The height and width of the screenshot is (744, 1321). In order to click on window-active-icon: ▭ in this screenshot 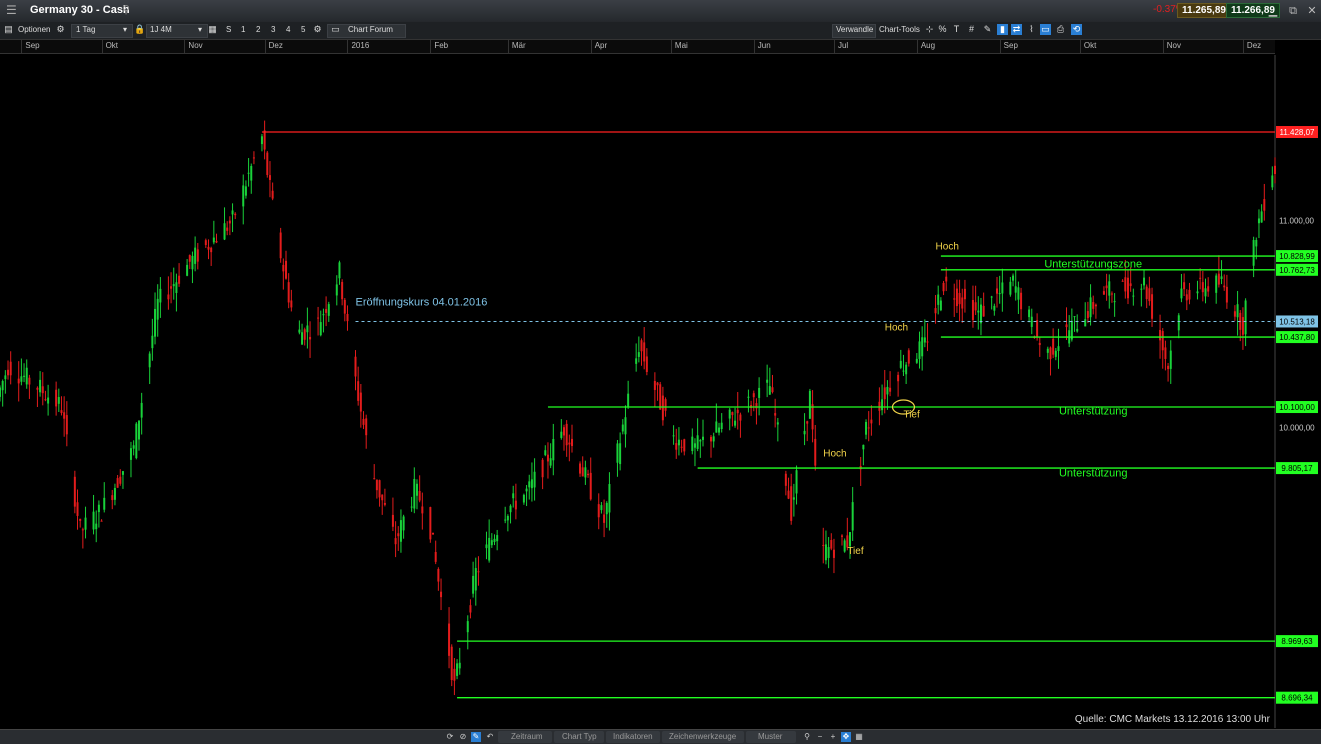, I will do `click(1045, 29)`.